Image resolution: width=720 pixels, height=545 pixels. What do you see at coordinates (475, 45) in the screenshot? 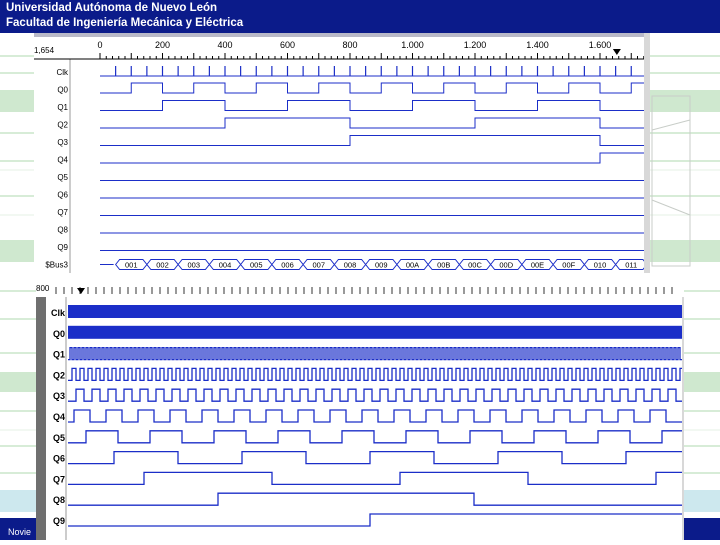
I see `top-ruler-label: 1.200` at bounding box center [475, 45].